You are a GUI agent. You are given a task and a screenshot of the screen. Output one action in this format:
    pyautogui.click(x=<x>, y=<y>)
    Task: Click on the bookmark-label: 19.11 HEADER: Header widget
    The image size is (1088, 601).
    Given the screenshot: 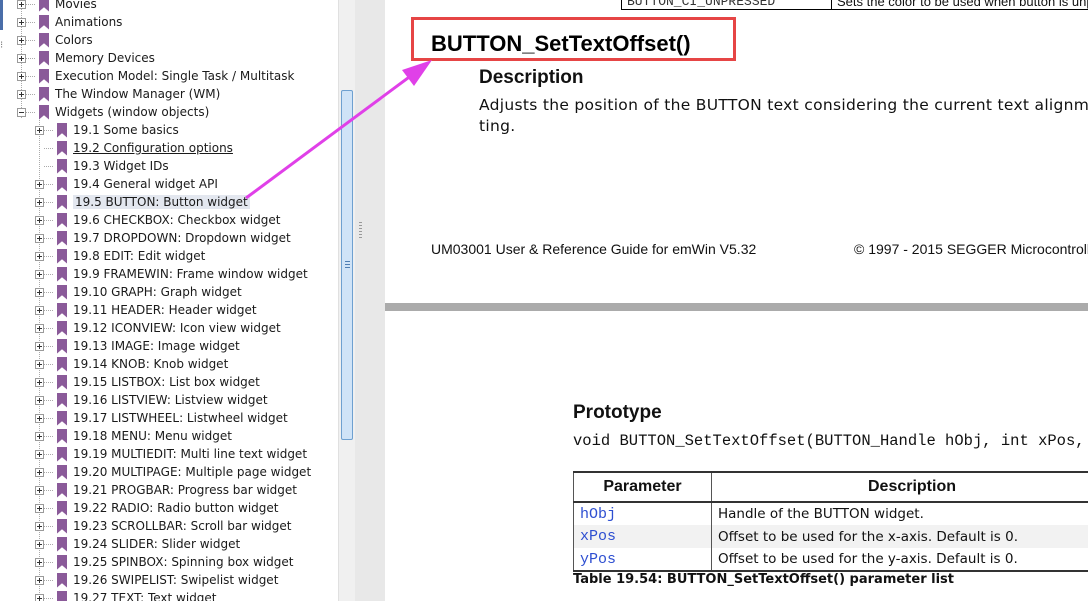 What is the action you would take?
    pyautogui.click(x=165, y=310)
    